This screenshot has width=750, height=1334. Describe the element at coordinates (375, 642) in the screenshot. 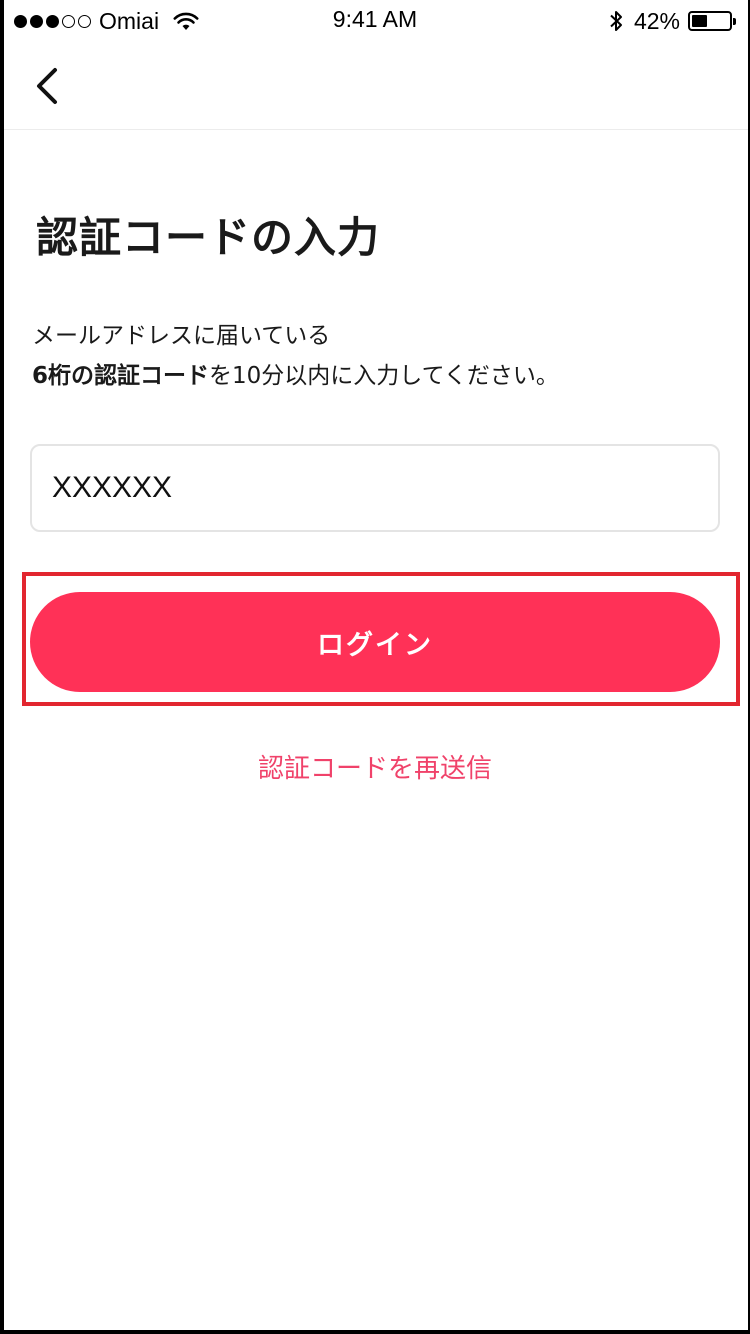

I see `login-button: ログイン` at that location.